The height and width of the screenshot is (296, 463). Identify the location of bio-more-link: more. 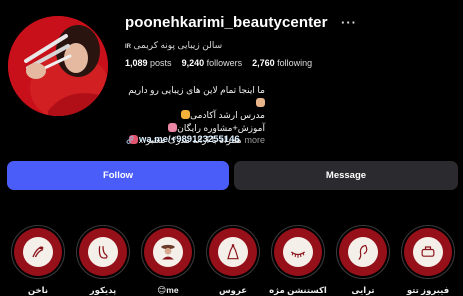
(254, 140).